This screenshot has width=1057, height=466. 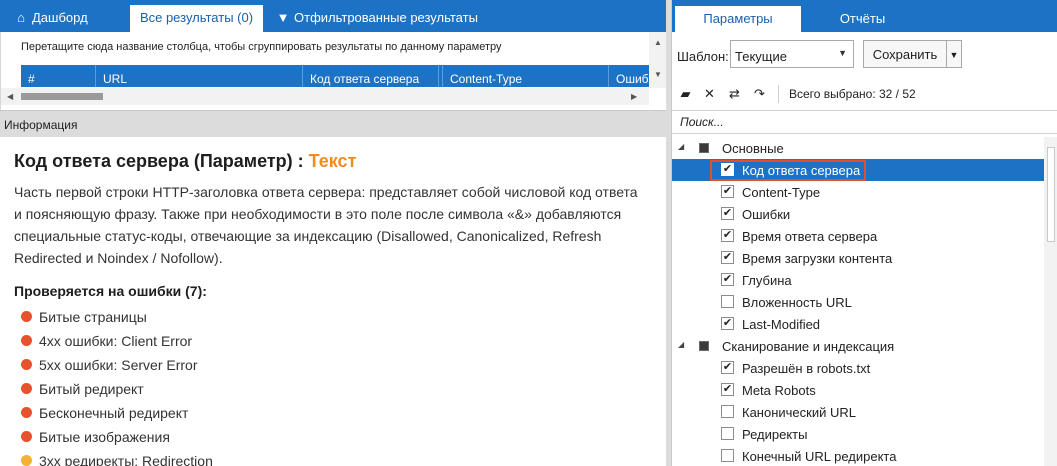 What do you see at coordinates (658, 60) in the screenshot?
I see `grid-vertical-scrollbar: ▲ ▼` at bounding box center [658, 60].